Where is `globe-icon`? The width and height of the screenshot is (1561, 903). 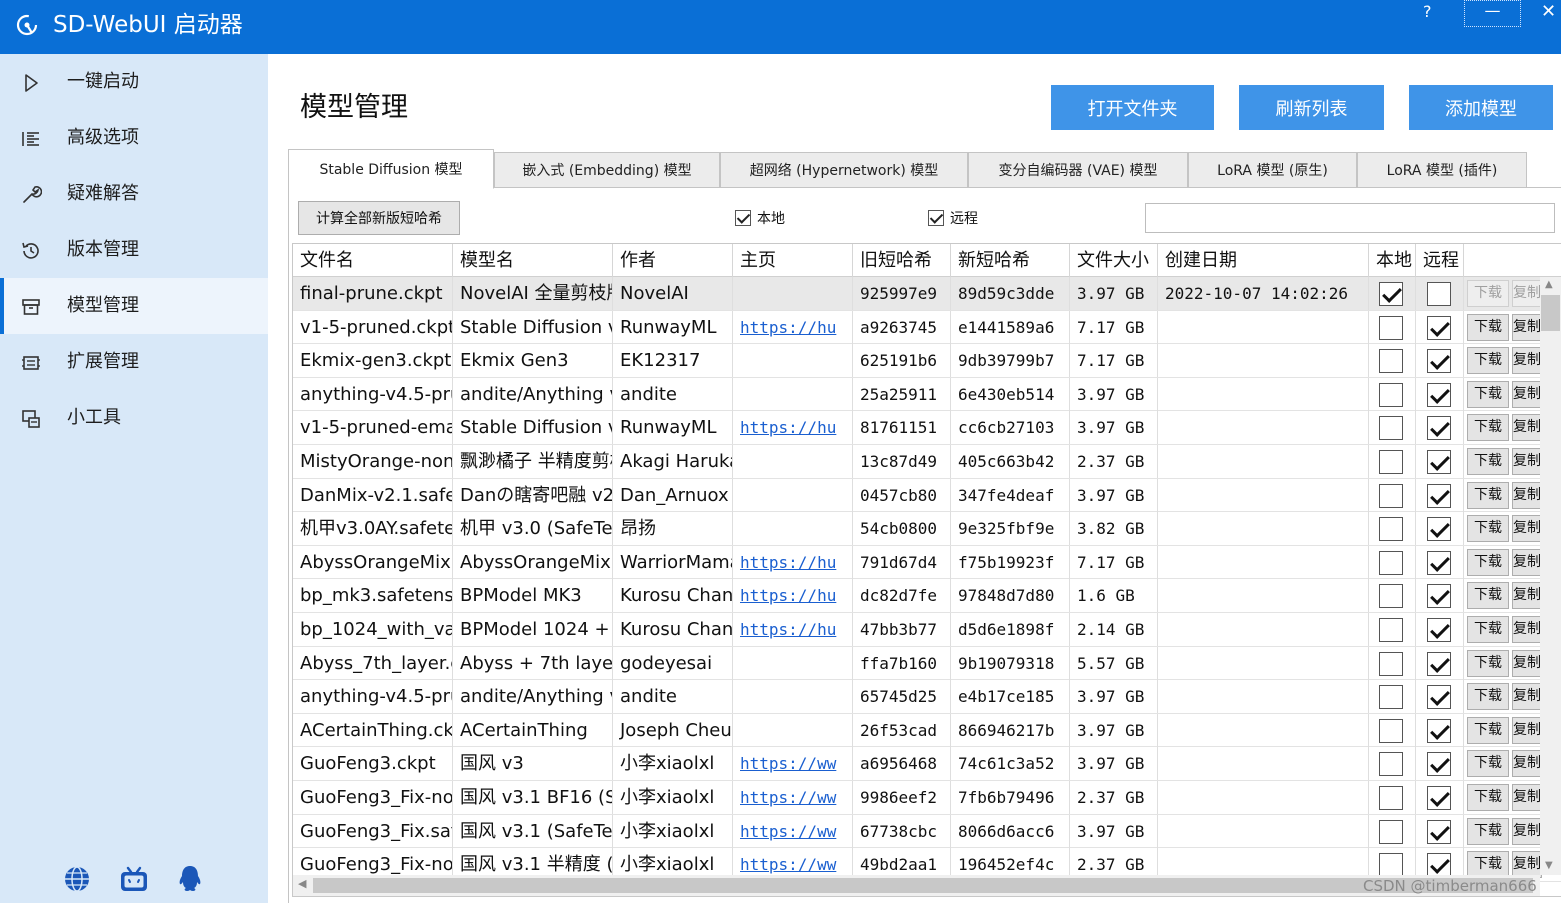
globe-icon is located at coordinates (77, 879).